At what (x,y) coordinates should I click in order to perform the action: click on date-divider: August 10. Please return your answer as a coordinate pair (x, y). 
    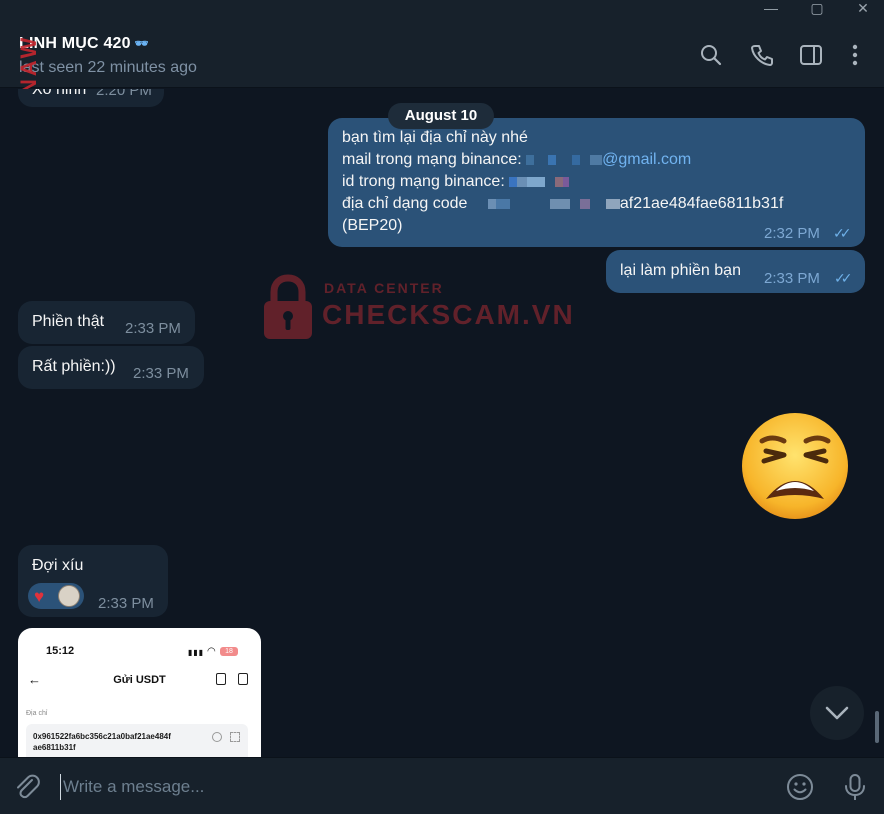
    Looking at the image, I should click on (441, 116).